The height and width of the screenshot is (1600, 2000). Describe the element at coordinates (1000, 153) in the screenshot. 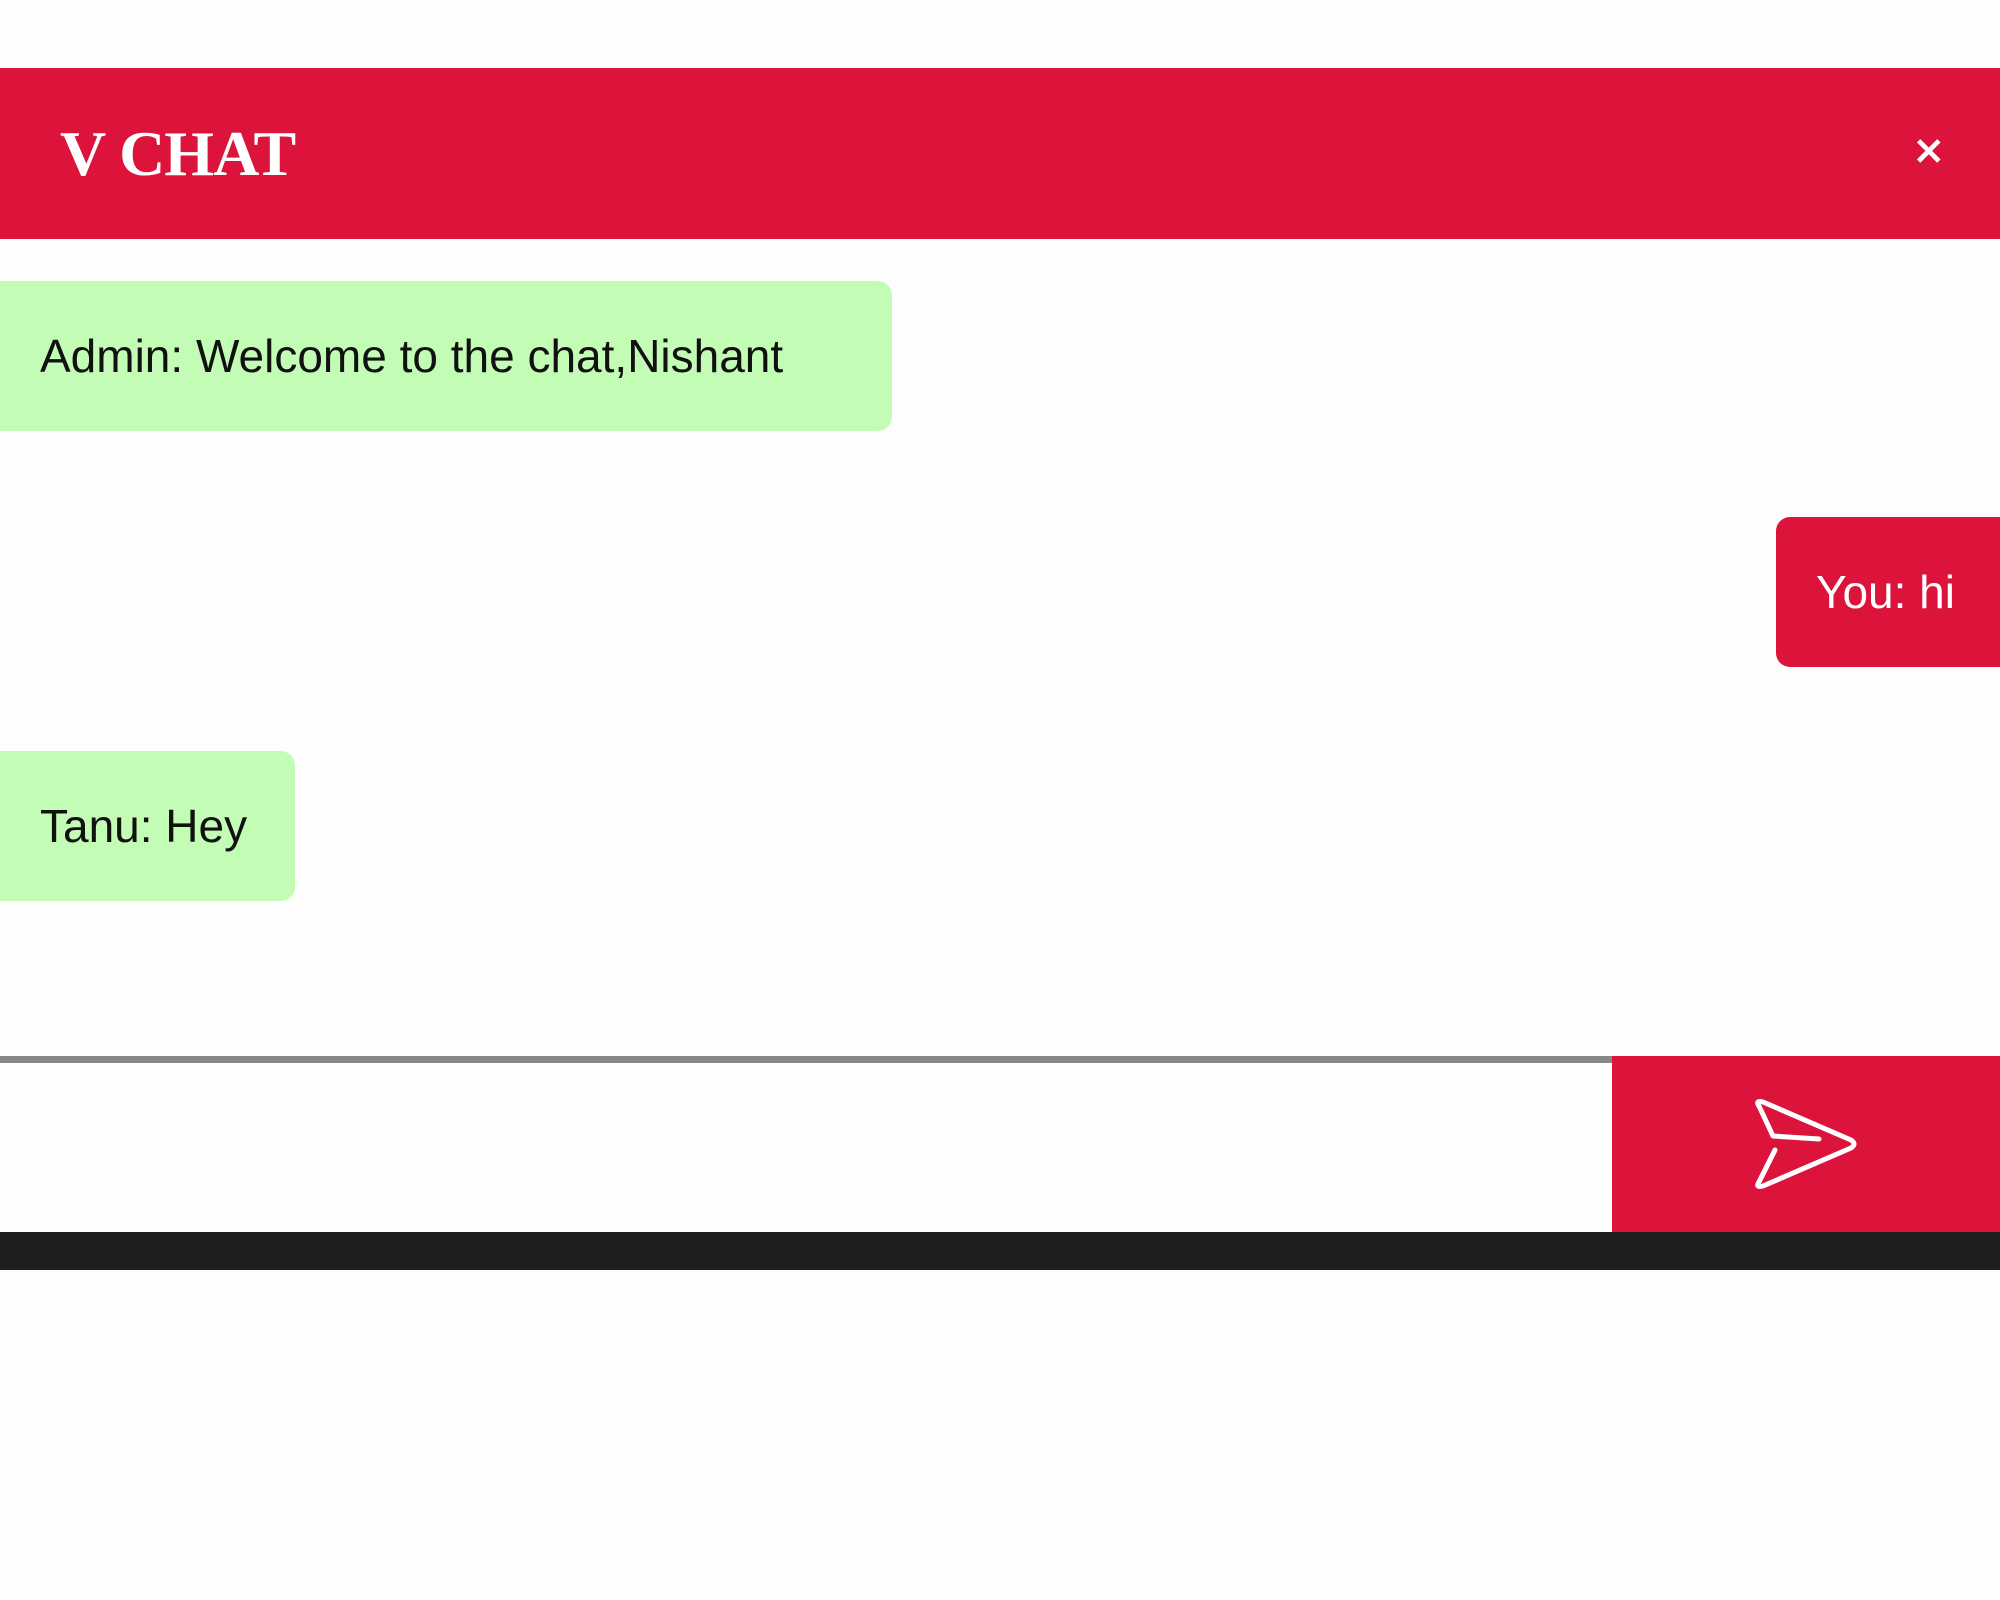

I see `chat-header: V CHAT ×` at that location.